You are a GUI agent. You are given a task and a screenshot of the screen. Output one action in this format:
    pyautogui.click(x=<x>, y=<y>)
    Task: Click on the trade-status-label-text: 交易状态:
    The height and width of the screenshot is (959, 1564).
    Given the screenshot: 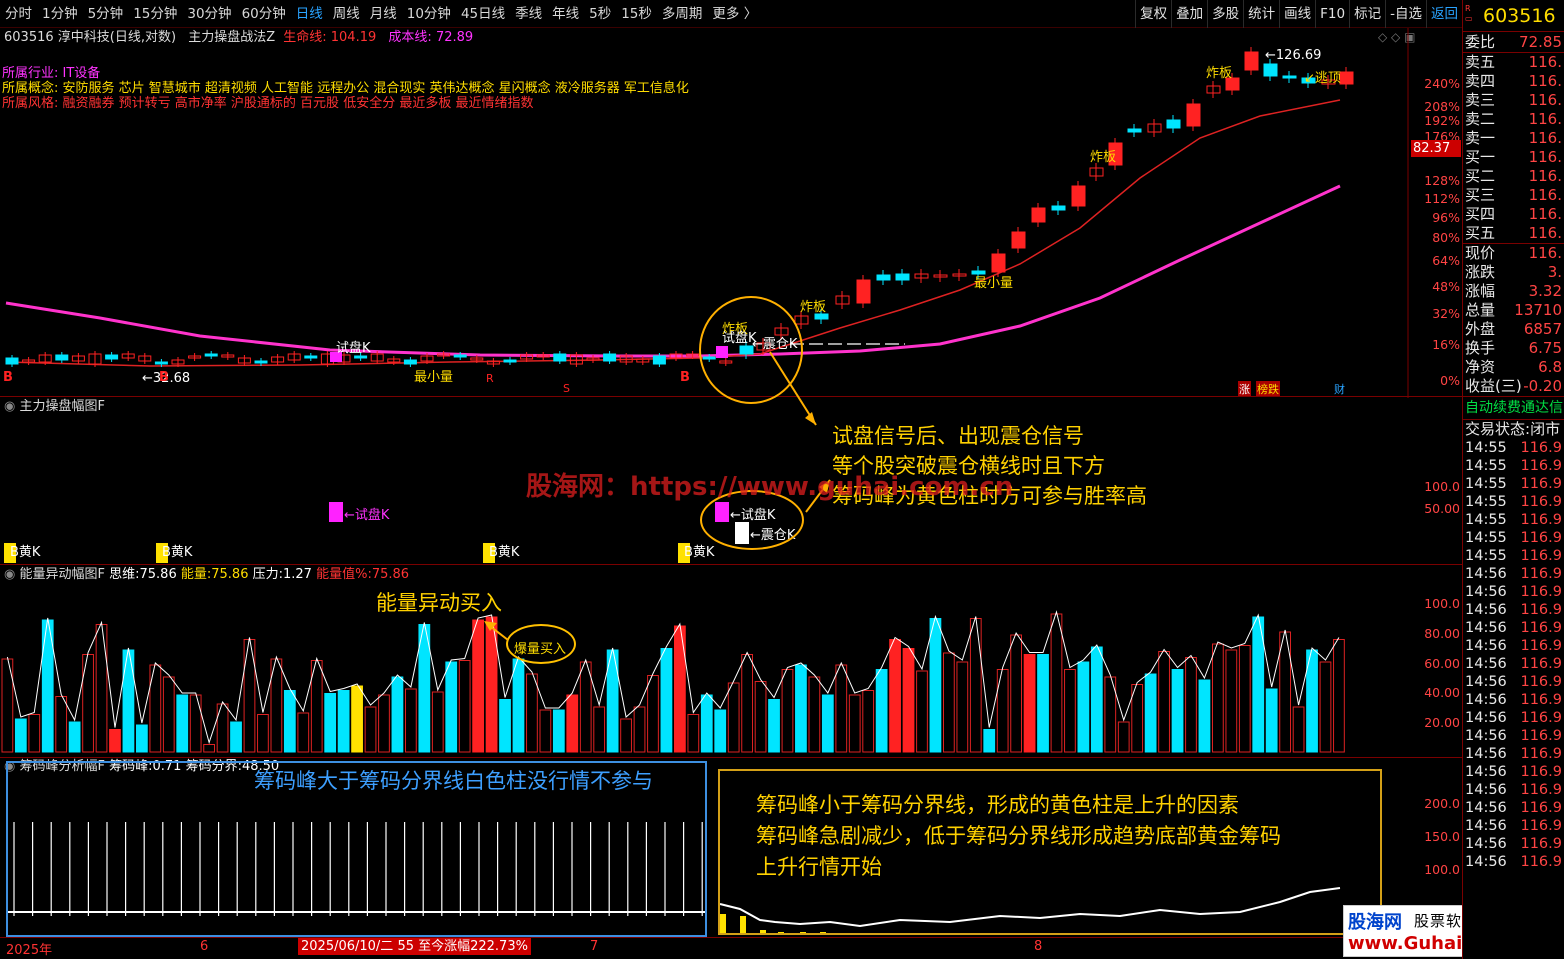 What is the action you would take?
    pyautogui.click(x=1498, y=429)
    